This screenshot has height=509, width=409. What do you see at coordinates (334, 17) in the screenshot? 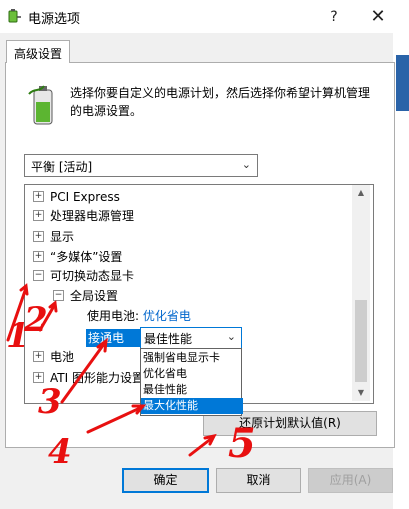
I see `help-button: ?` at bounding box center [334, 17].